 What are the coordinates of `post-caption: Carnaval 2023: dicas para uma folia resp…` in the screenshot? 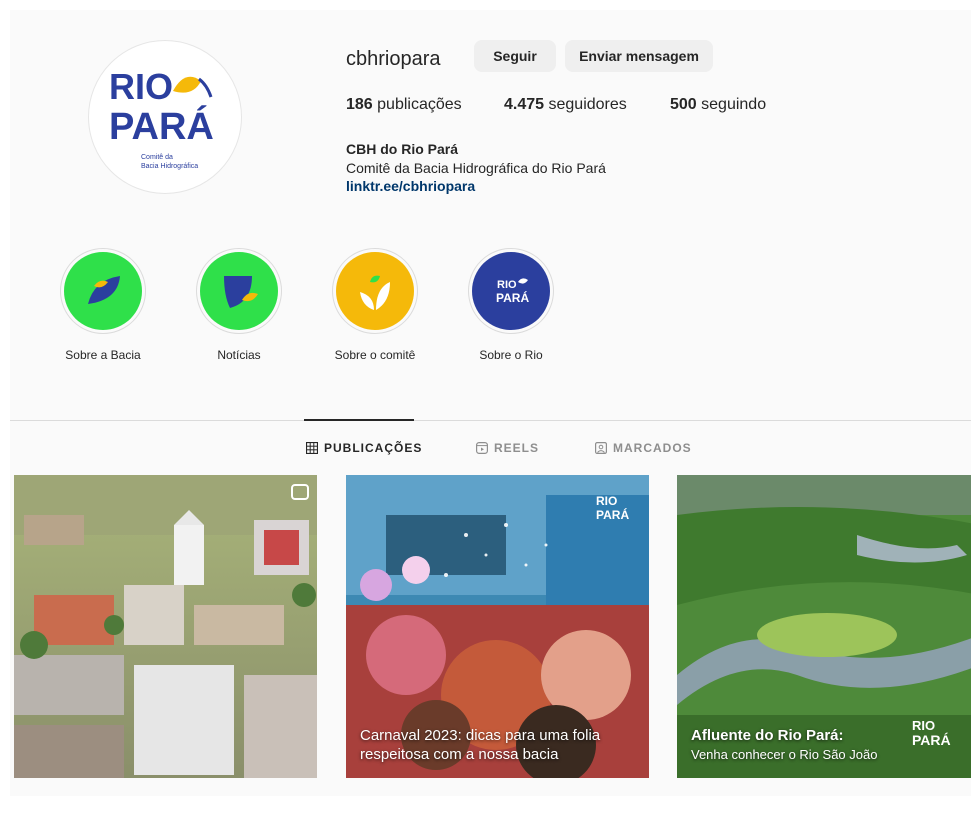 It's located at (480, 745).